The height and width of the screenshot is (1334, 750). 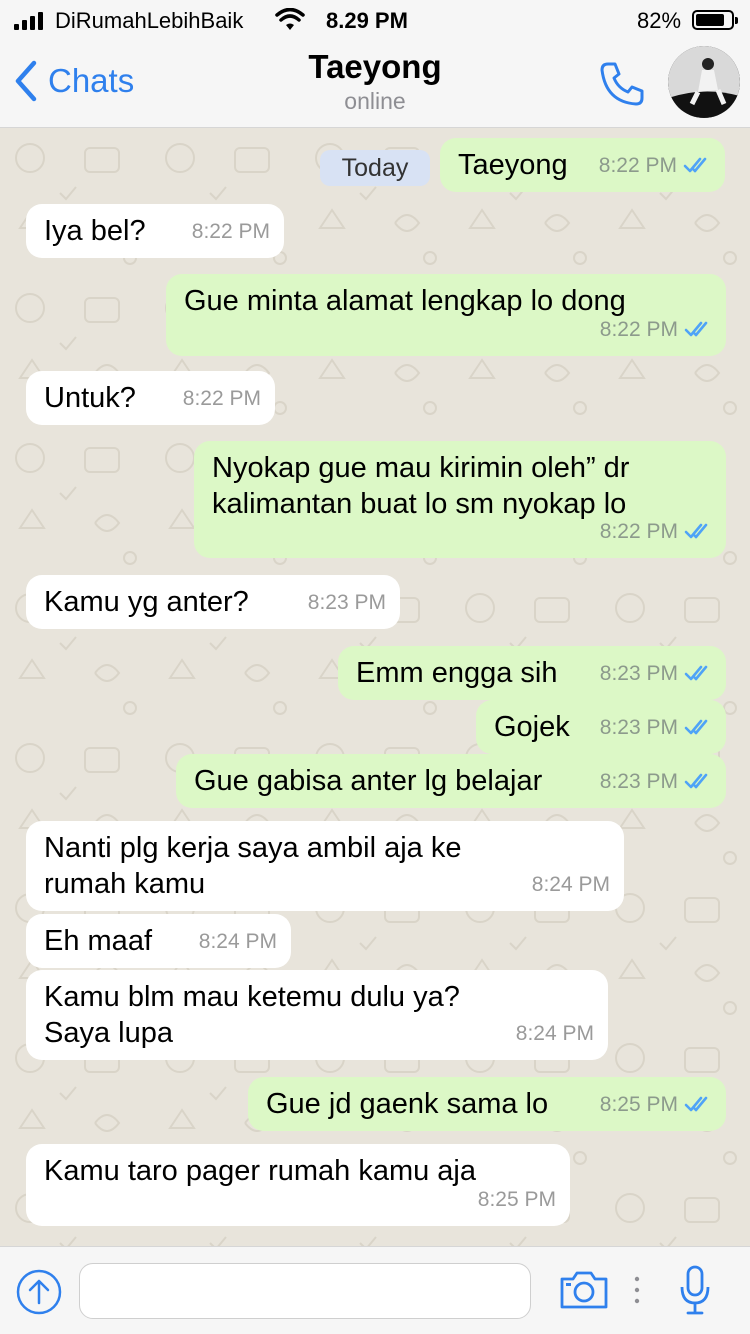 I want to click on message-text: Emm engga sih, so click(x=457, y=673).